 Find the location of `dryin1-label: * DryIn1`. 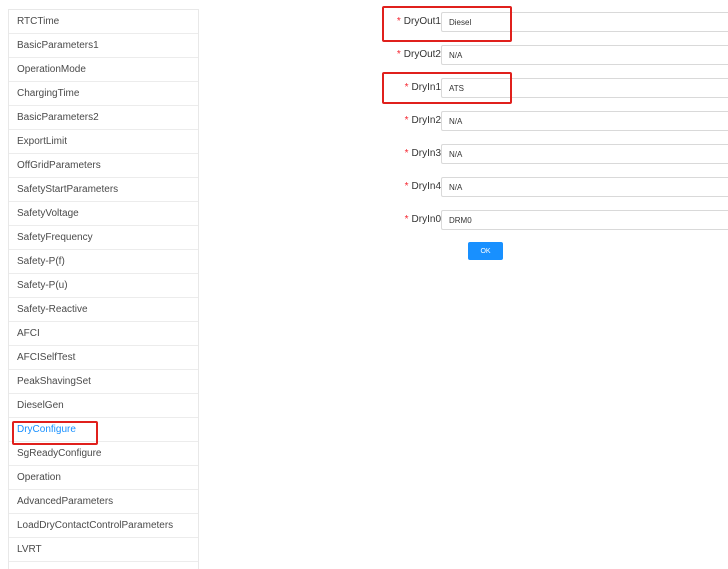

dryin1-label: * DryIn1 is located at coordinates (422, 87).